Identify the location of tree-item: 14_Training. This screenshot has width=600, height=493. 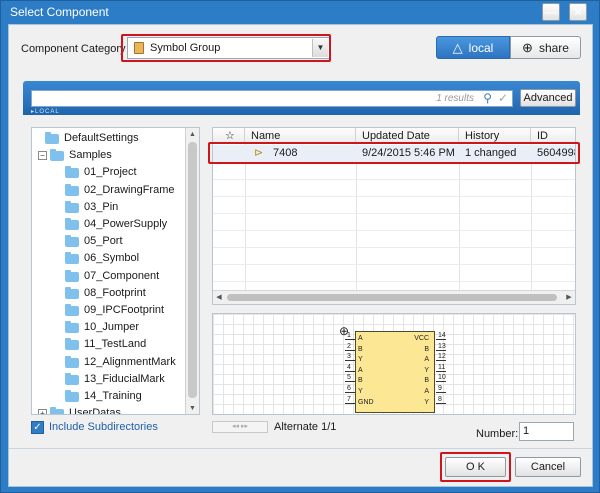
(107, 396).